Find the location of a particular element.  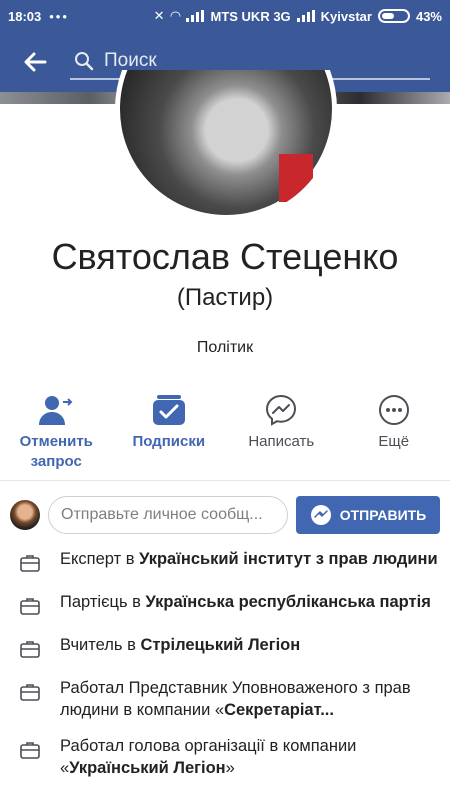

profile-avatar is located at coordinates (226, 145).